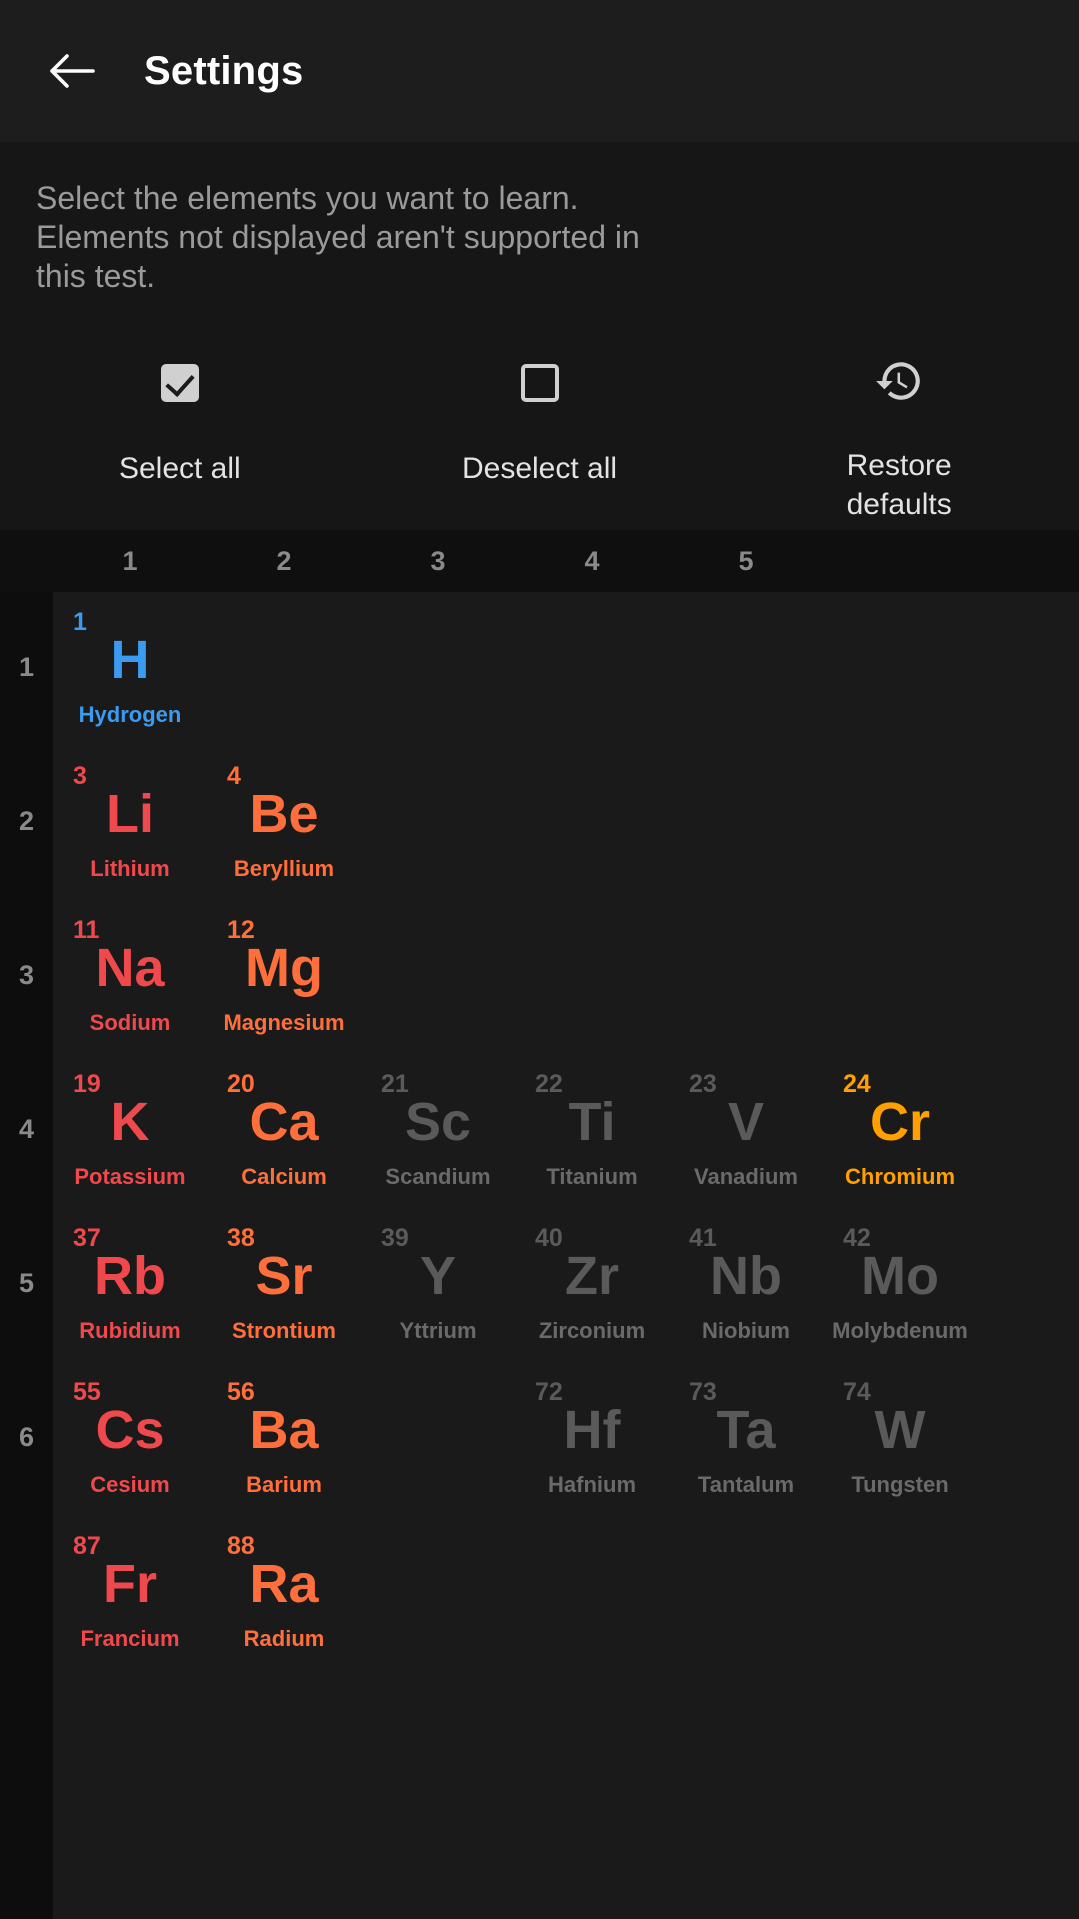  Describe the element at coordinates (179, 468) in the screenshot. I see `select-all-label: Select all` at that location.